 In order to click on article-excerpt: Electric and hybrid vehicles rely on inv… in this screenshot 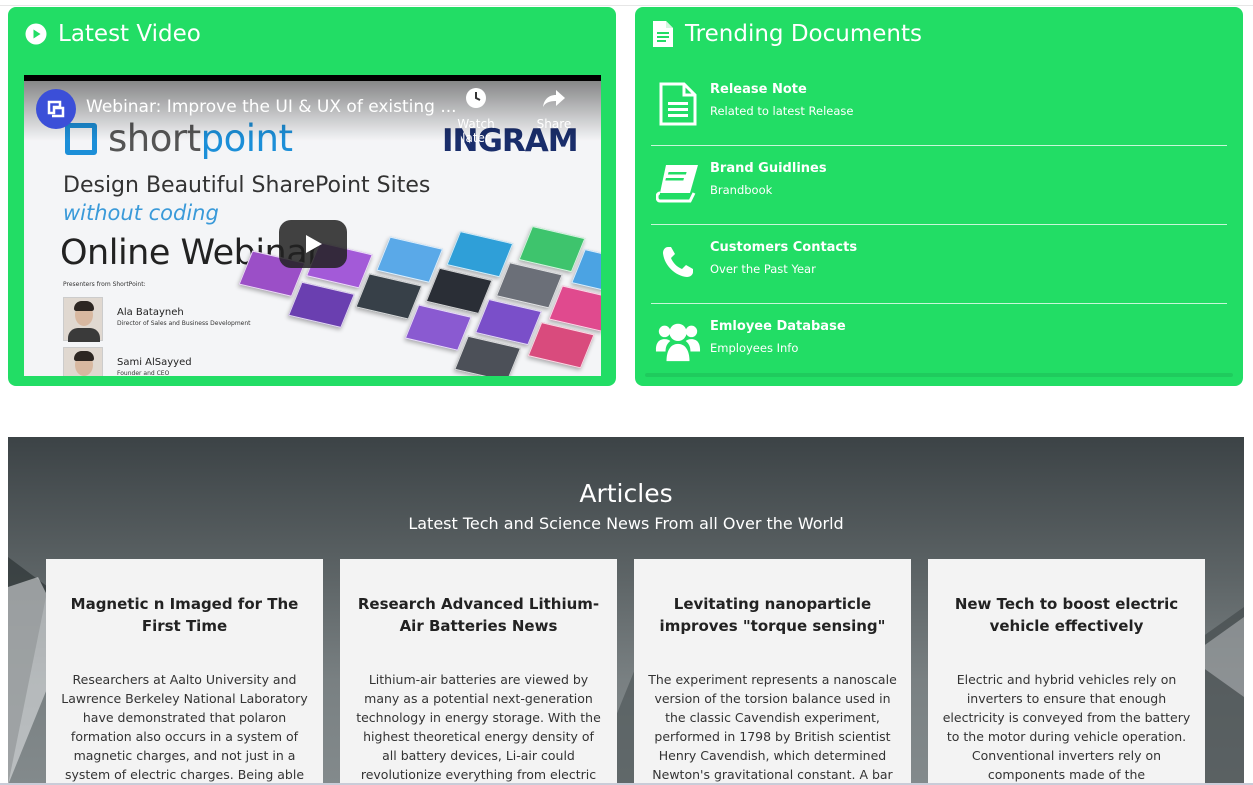, I will do `click(1066, 727)`.